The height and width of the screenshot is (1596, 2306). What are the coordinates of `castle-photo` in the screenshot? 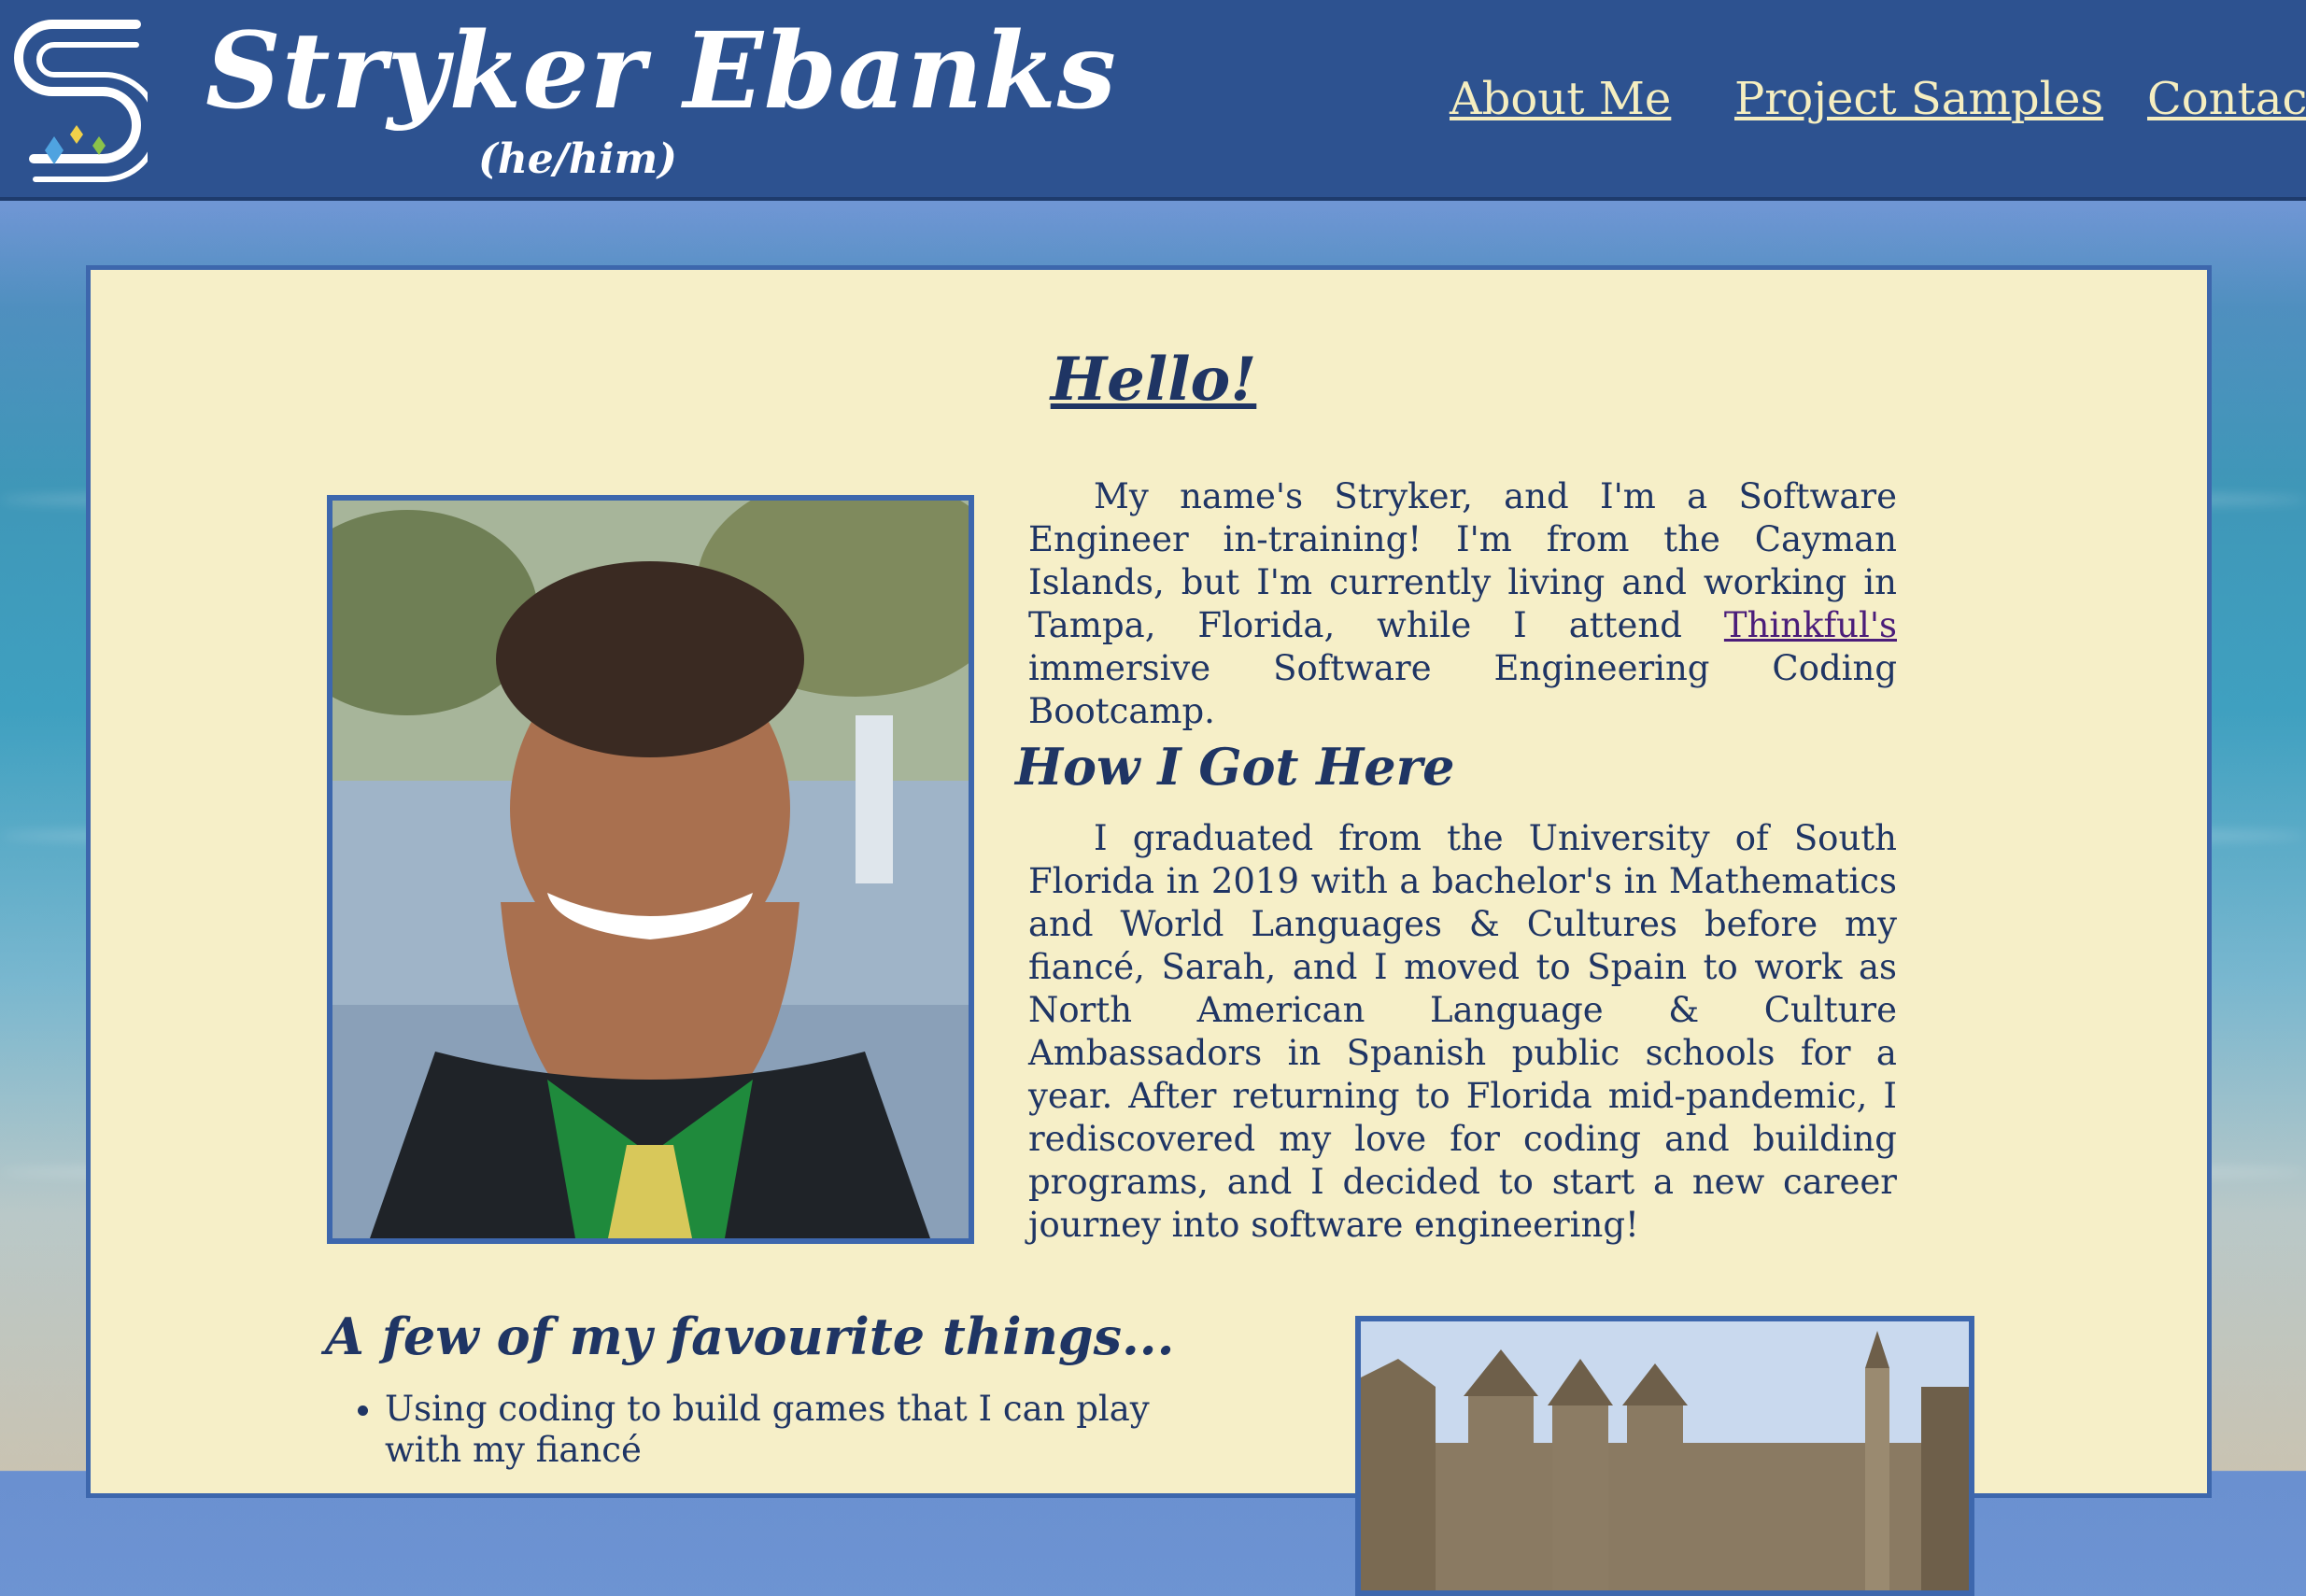 It's located at (1664, 1456).